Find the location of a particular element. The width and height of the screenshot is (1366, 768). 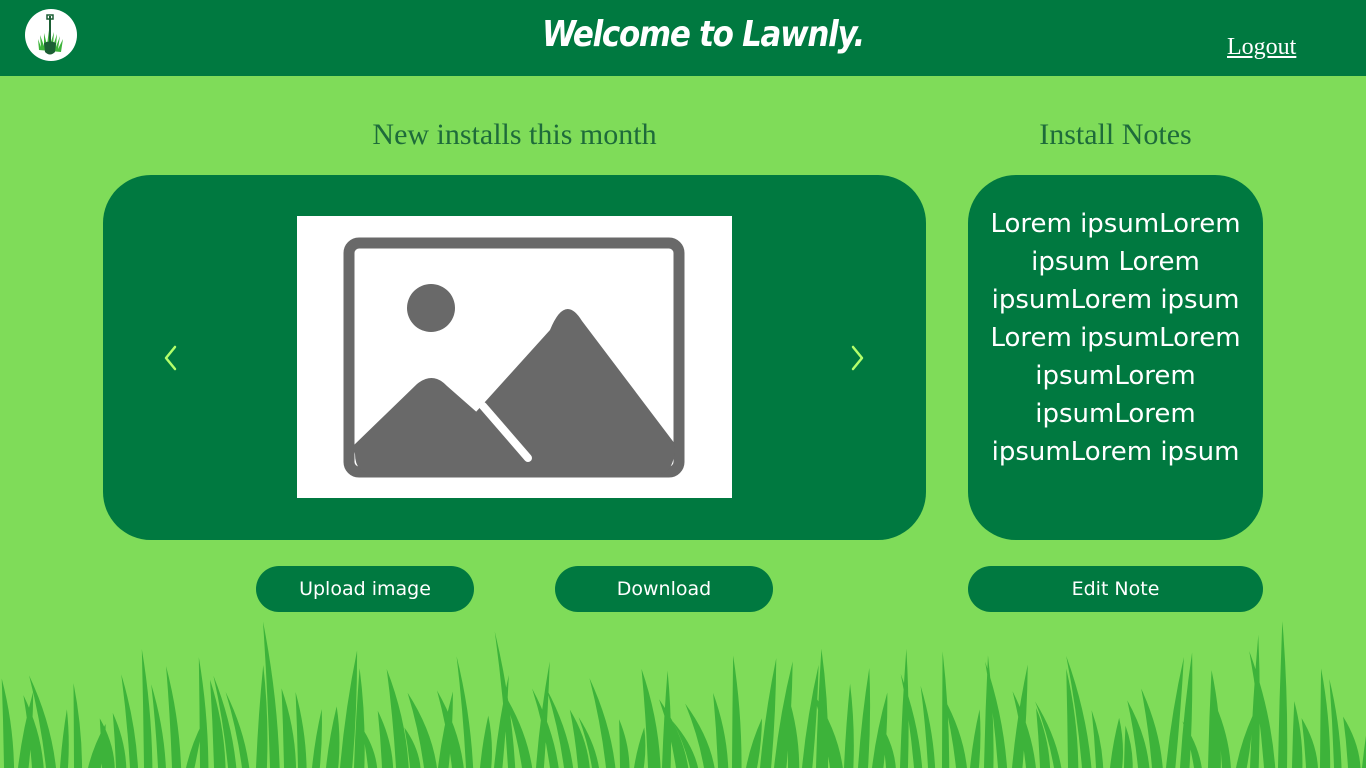

installs-section-title: New installs this month is located at coordinates (514, 134).